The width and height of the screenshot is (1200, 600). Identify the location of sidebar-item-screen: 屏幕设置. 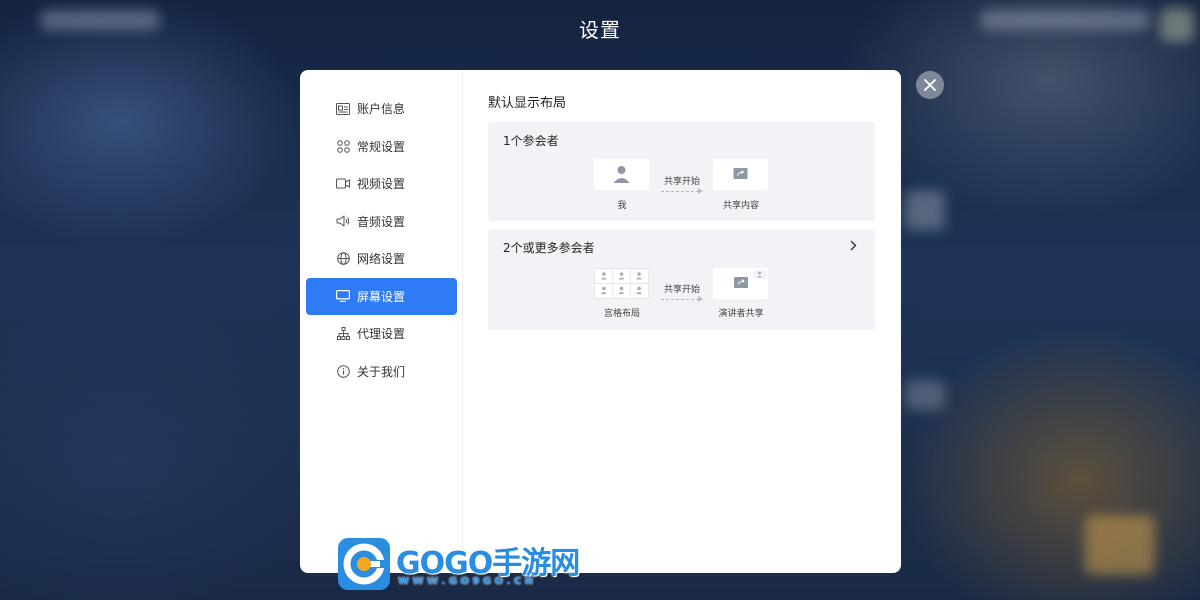
(381, 296).